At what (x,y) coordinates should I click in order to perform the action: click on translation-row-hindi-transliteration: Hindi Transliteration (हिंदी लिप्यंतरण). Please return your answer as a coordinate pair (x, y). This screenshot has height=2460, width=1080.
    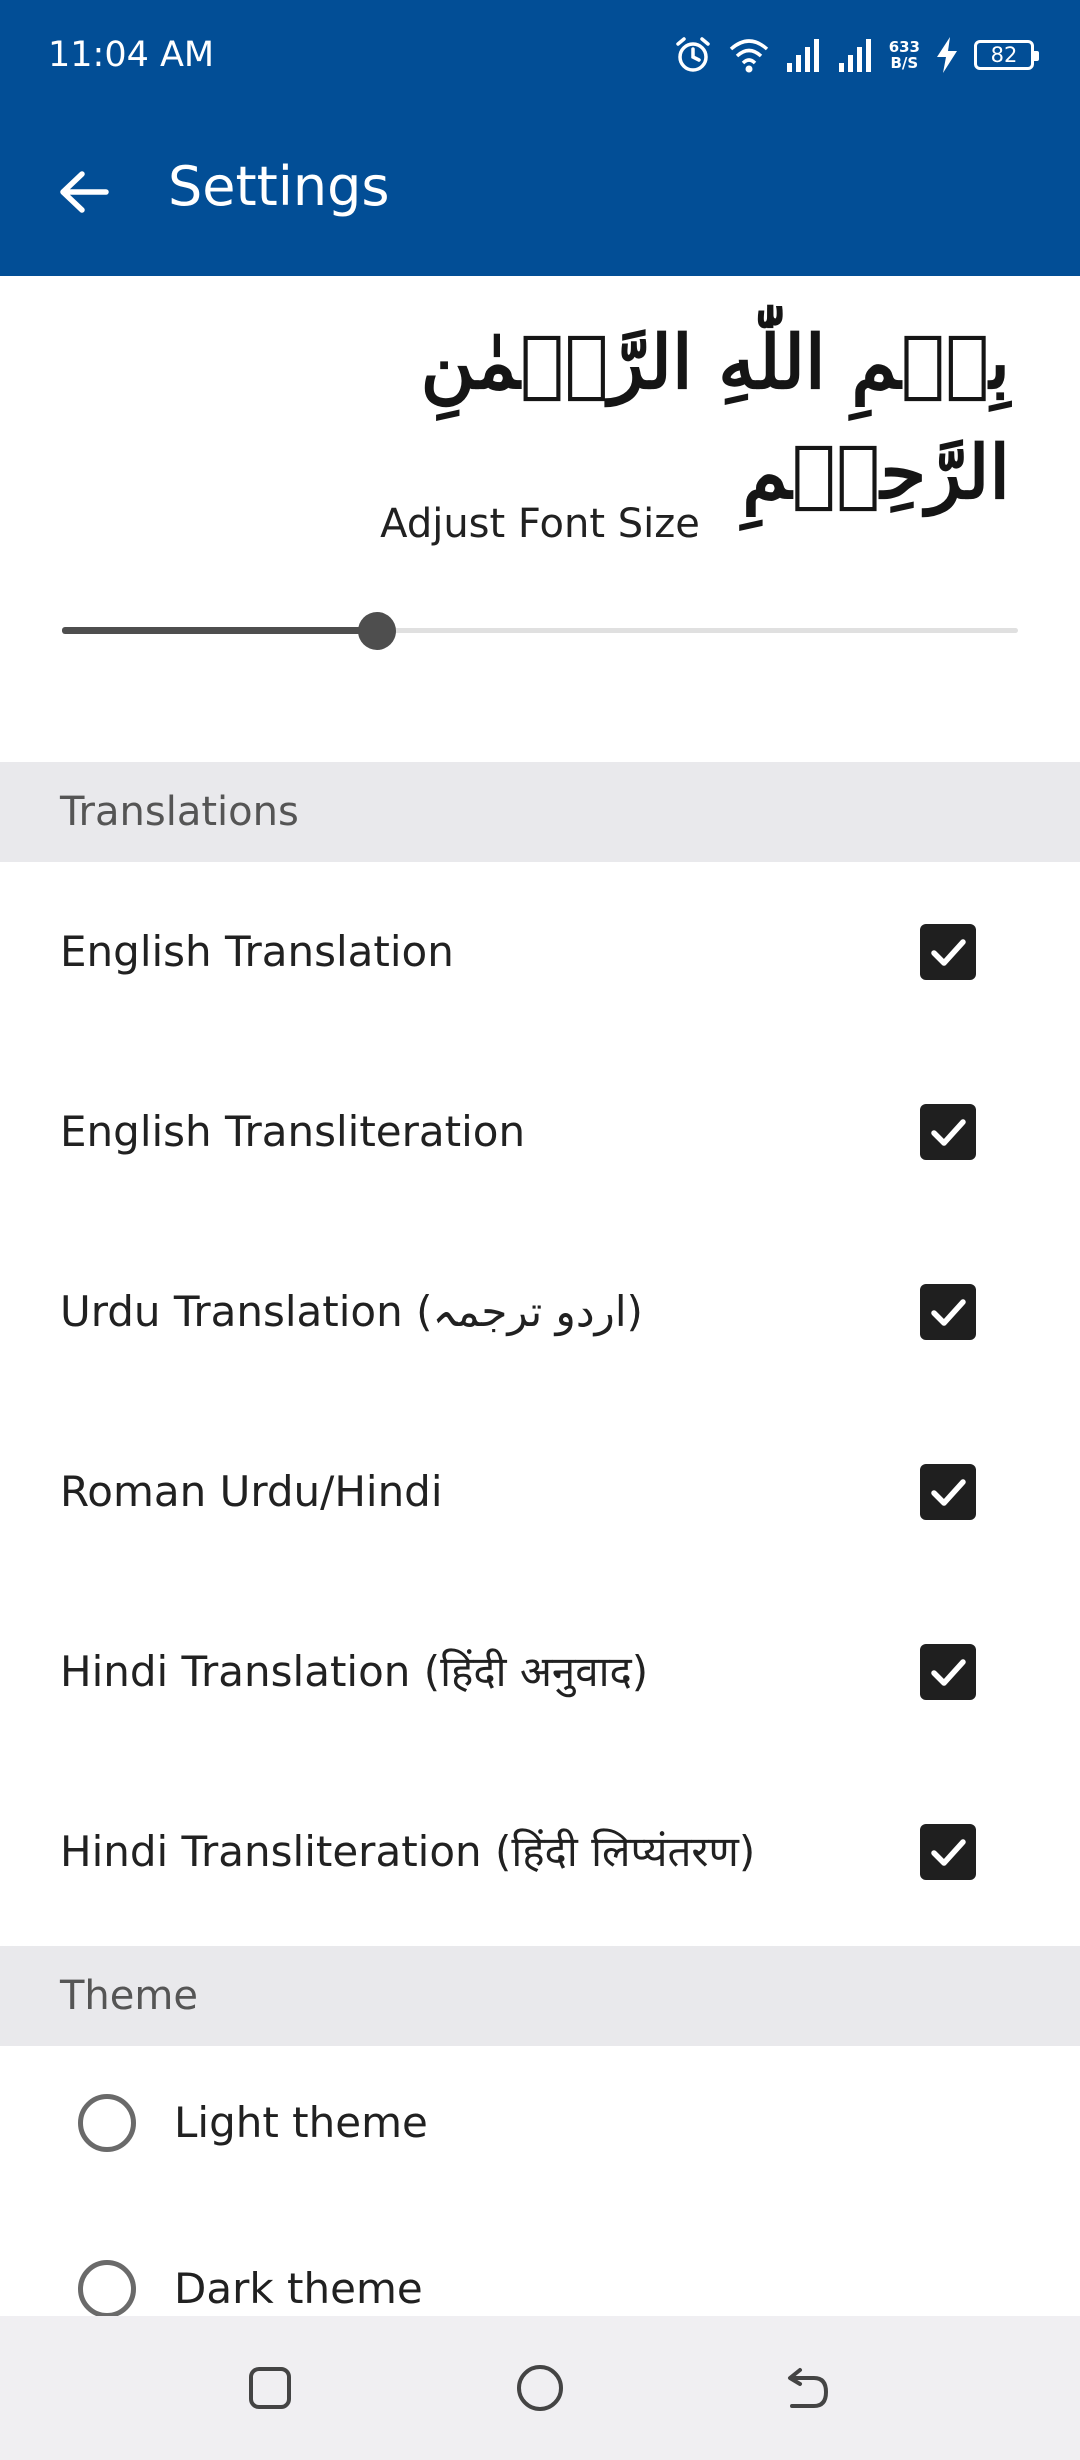
    Looking at the image, I should click on (540, 1852).